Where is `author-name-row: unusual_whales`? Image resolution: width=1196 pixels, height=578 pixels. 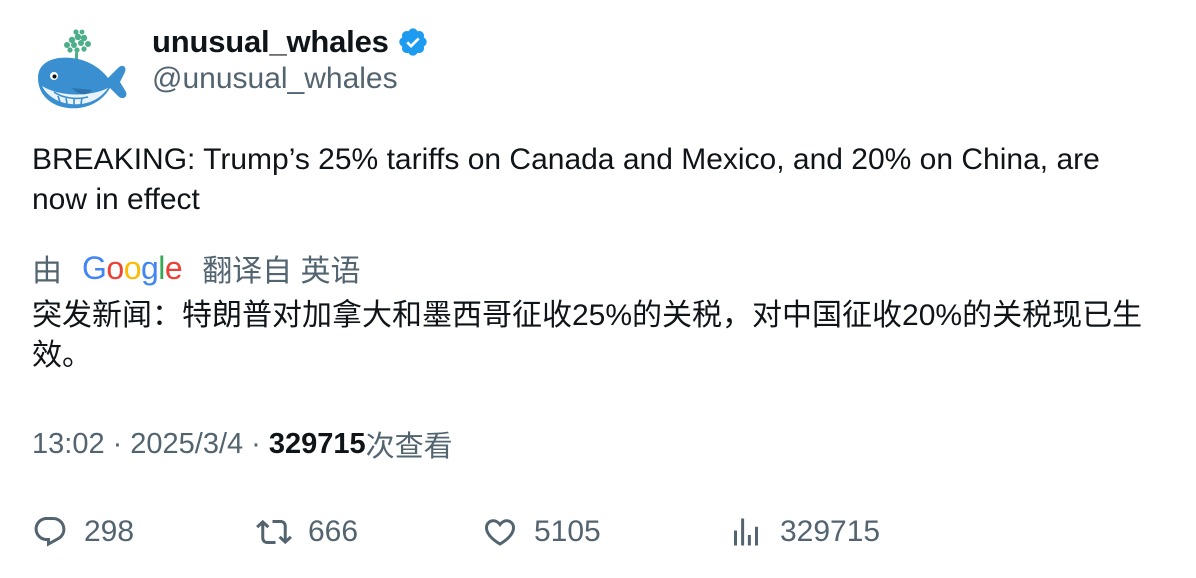
author-name-row: unusual_whales is located at coordinates (290, 42).